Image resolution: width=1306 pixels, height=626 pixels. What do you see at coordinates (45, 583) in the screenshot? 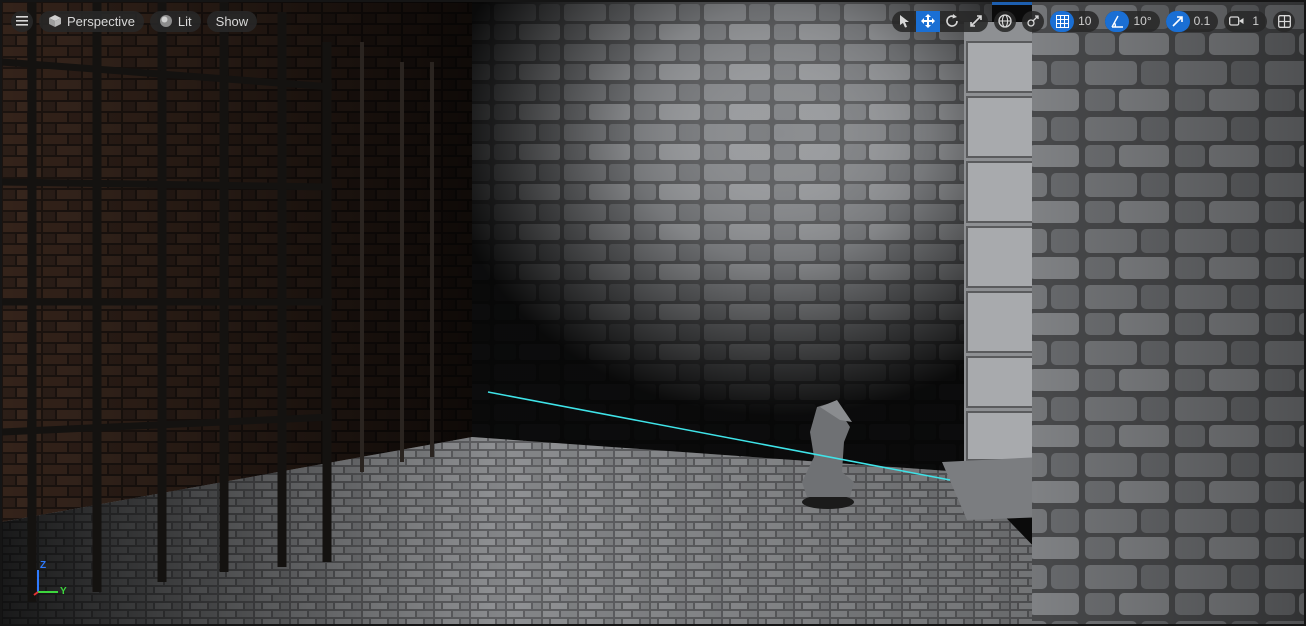
I see `axis-gizmo-icon` at bounding box center [45, 583].